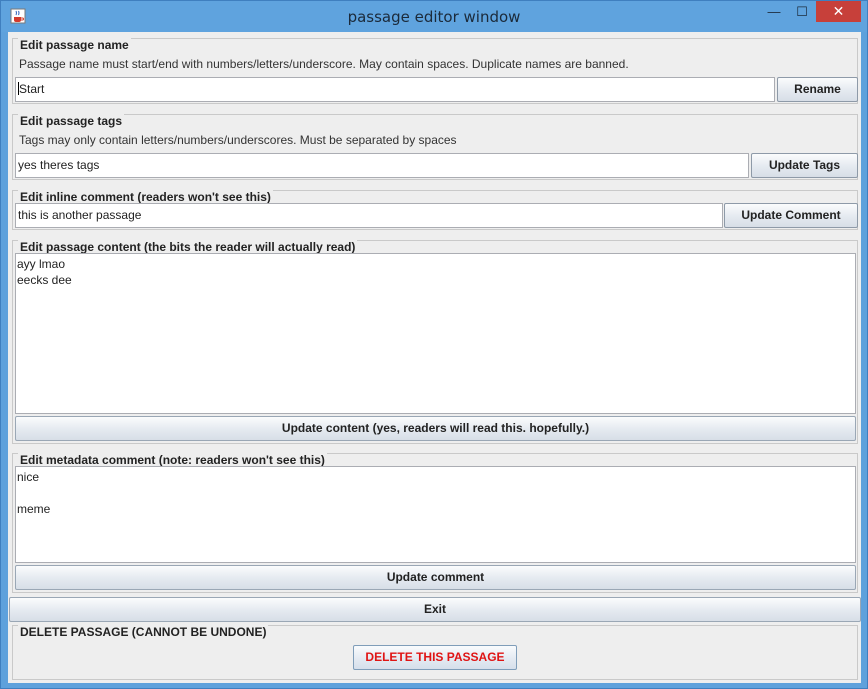 This screenshot has width=868, height=689. I want to click on passage-tags-value: yes theres tags, so click(59, 165).